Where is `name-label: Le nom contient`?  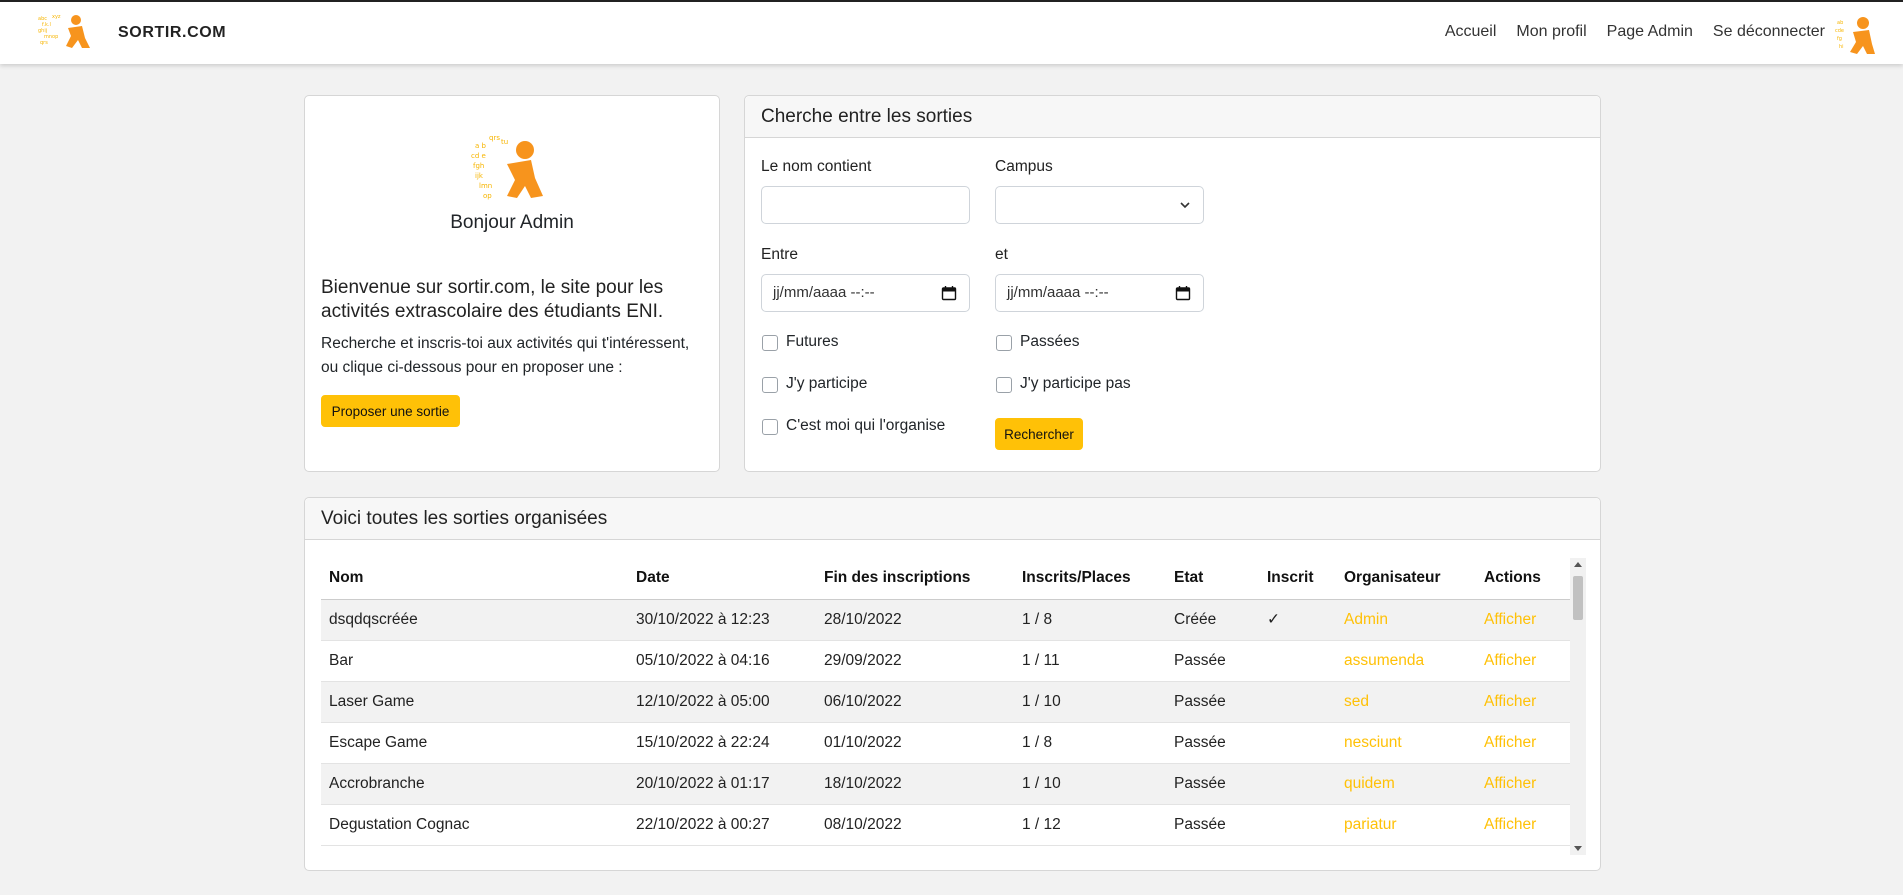 name-label: Le nom contient is located at coordinates (816, 166).